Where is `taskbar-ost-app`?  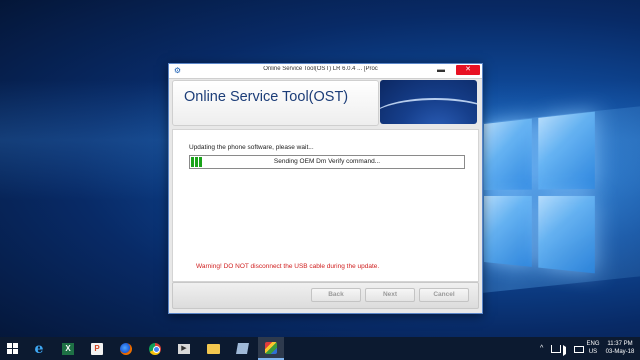
taskbar-ost-app is located at coordinates (271, 348).